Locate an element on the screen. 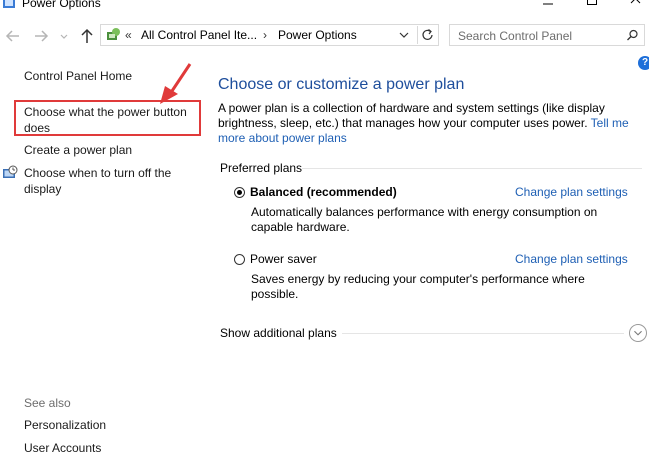 This screenshot has width=649, height=468. search-input: Search Control Panel is located at coordinates (547, 35).